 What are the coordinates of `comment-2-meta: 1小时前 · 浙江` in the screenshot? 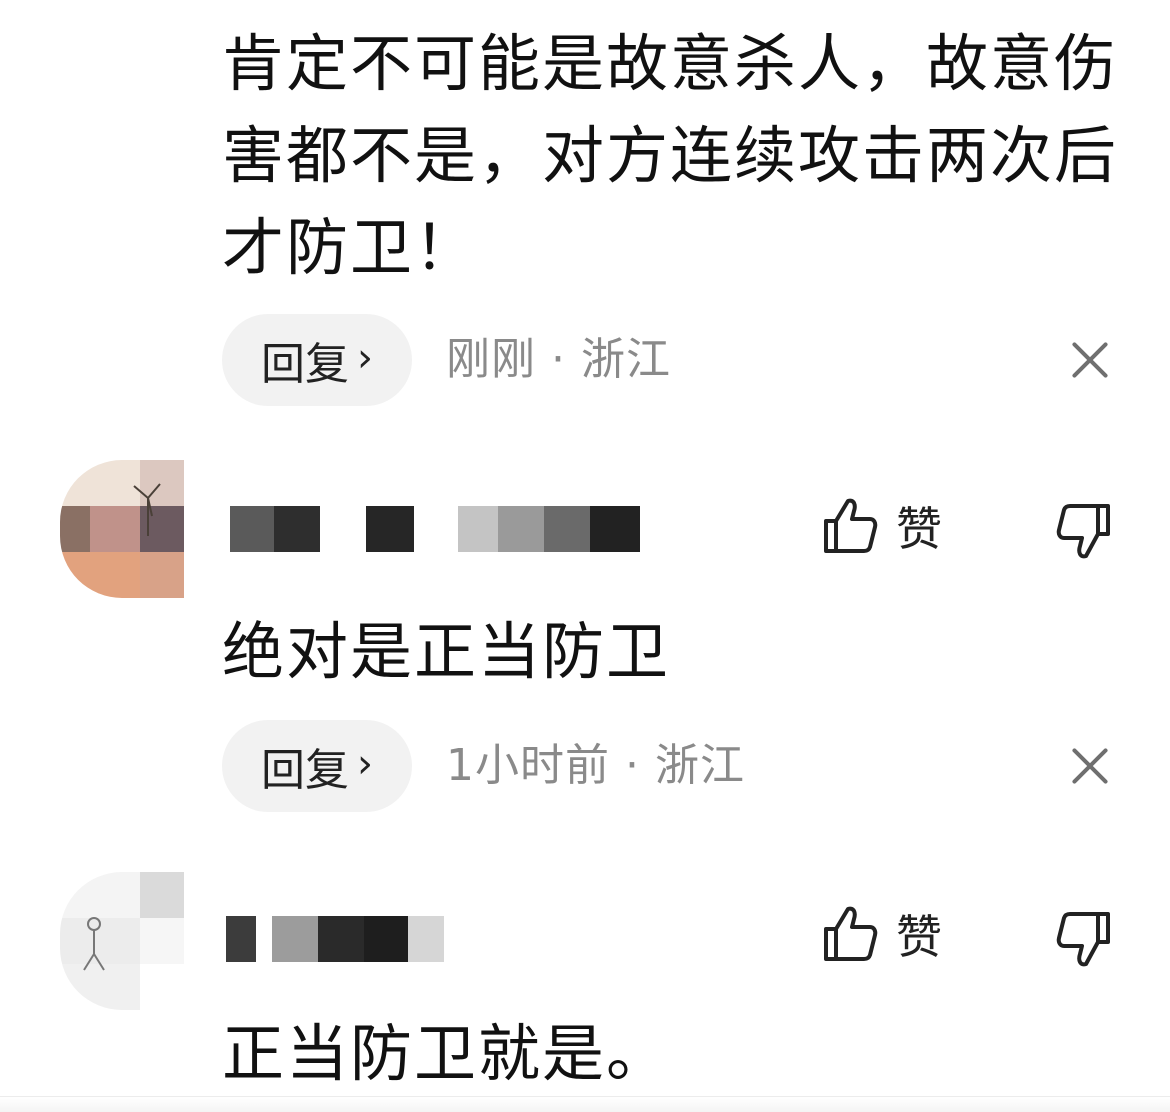 It's located at (595, 765).